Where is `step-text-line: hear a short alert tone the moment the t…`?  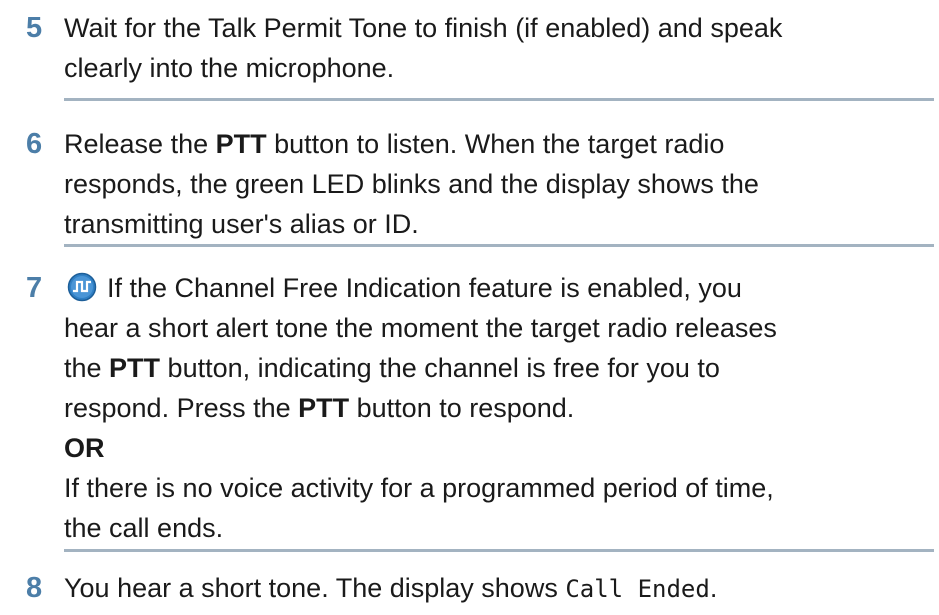 step-text-line: hear a short alert tone the moment the t… is located at coordinates (420, 328).